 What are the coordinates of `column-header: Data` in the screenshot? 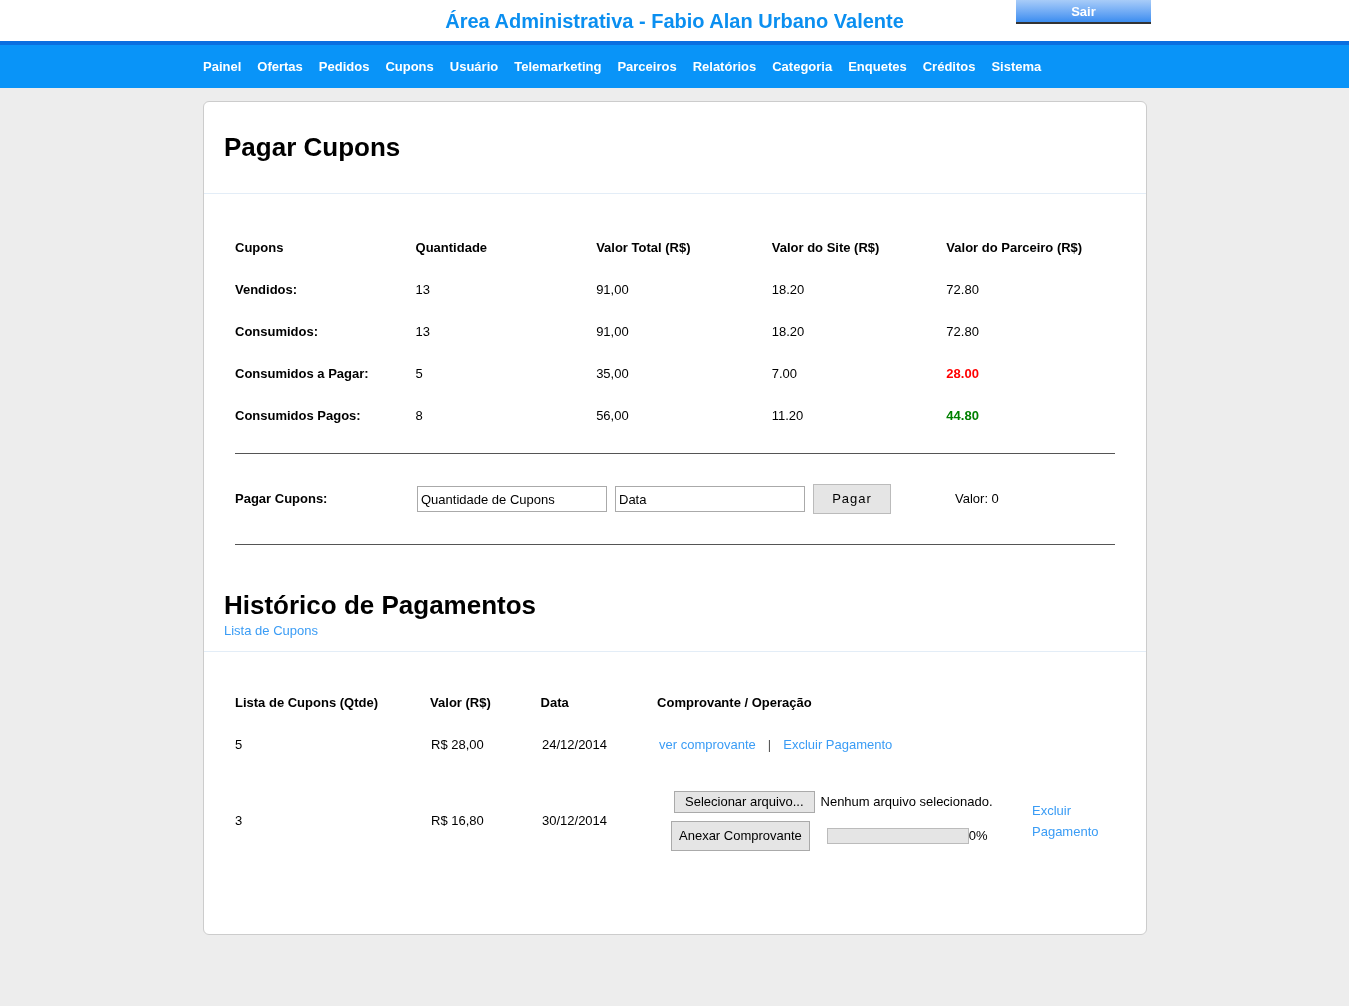 It's located at (555, 702).